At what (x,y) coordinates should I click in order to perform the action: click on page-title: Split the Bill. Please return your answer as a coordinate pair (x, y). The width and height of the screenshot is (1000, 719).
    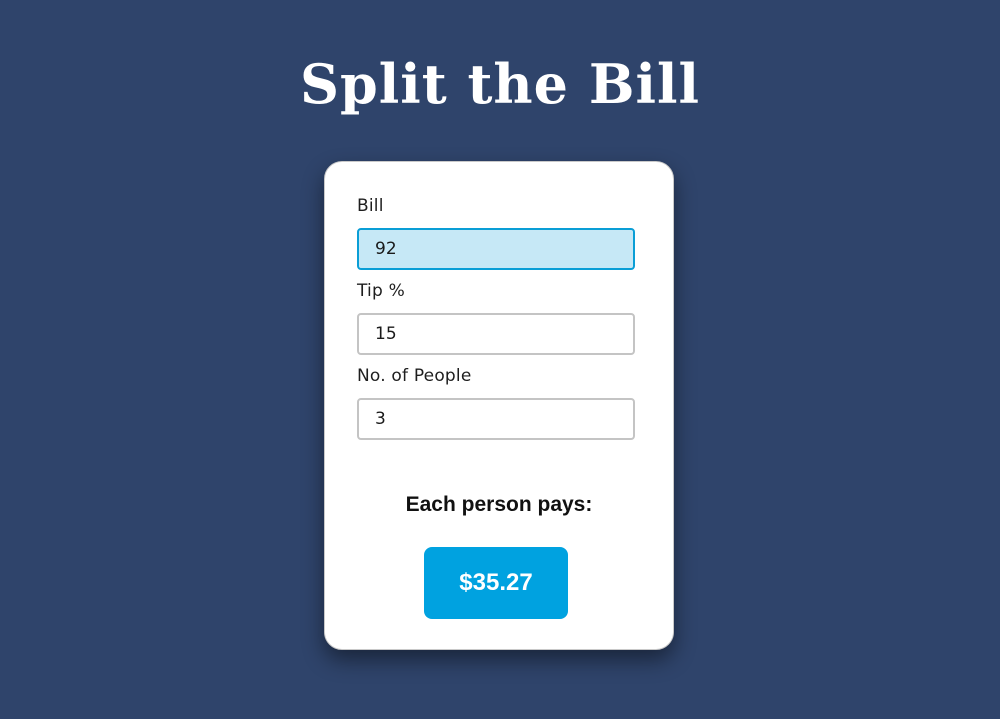
    Looking at the image, I should click on (500, 84).